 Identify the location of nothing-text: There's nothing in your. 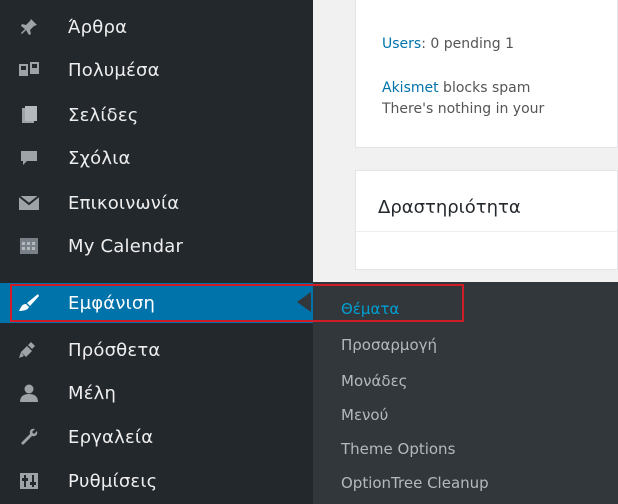
(463, 109).